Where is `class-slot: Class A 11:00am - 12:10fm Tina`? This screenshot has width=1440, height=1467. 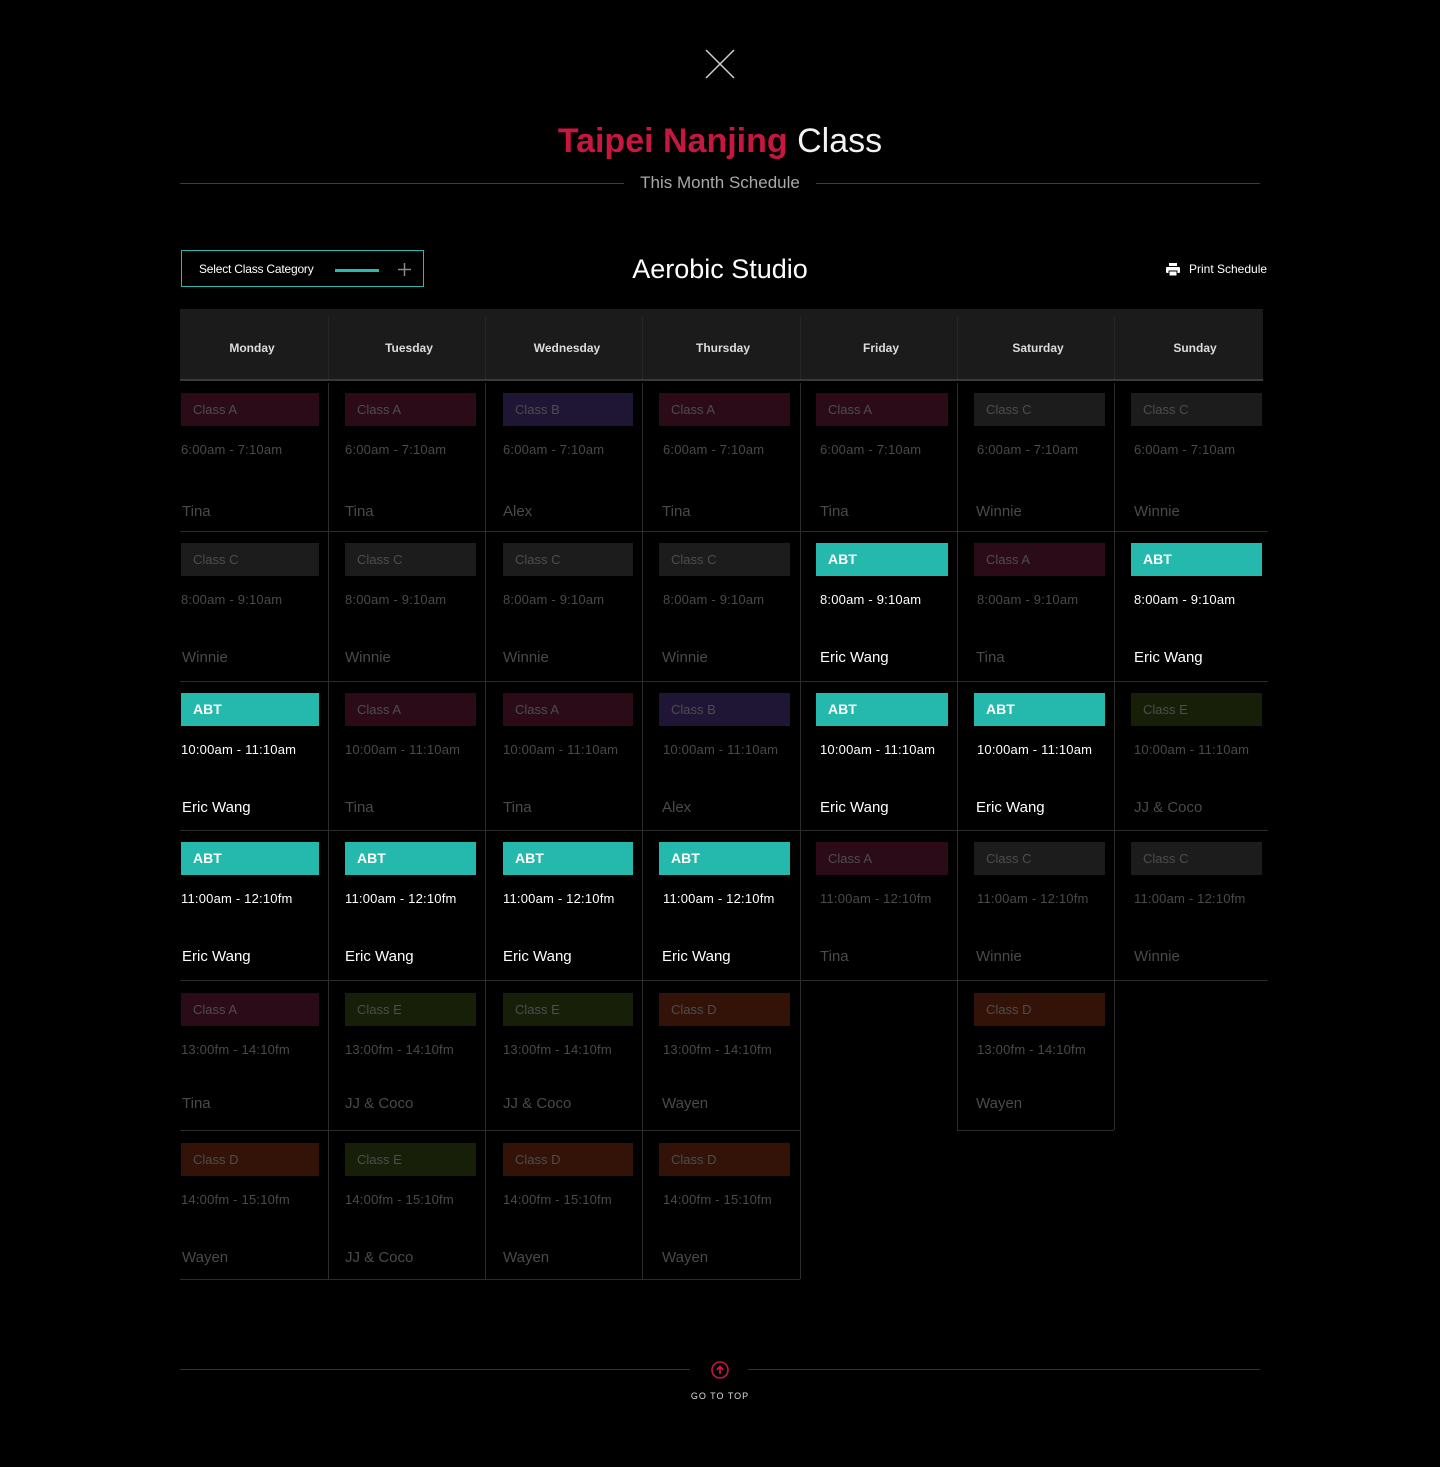
class-slot: Class A 11:00am - 12:10fm Tina is located at coordinates (882, 907).